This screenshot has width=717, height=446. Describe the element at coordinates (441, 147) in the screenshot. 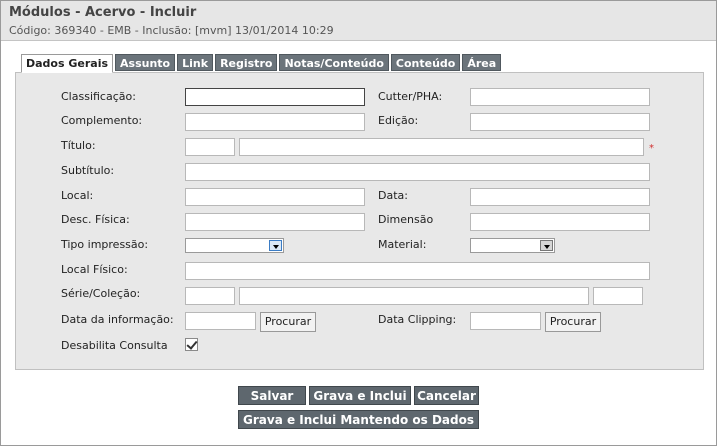

I see `titulo-input` at that location.